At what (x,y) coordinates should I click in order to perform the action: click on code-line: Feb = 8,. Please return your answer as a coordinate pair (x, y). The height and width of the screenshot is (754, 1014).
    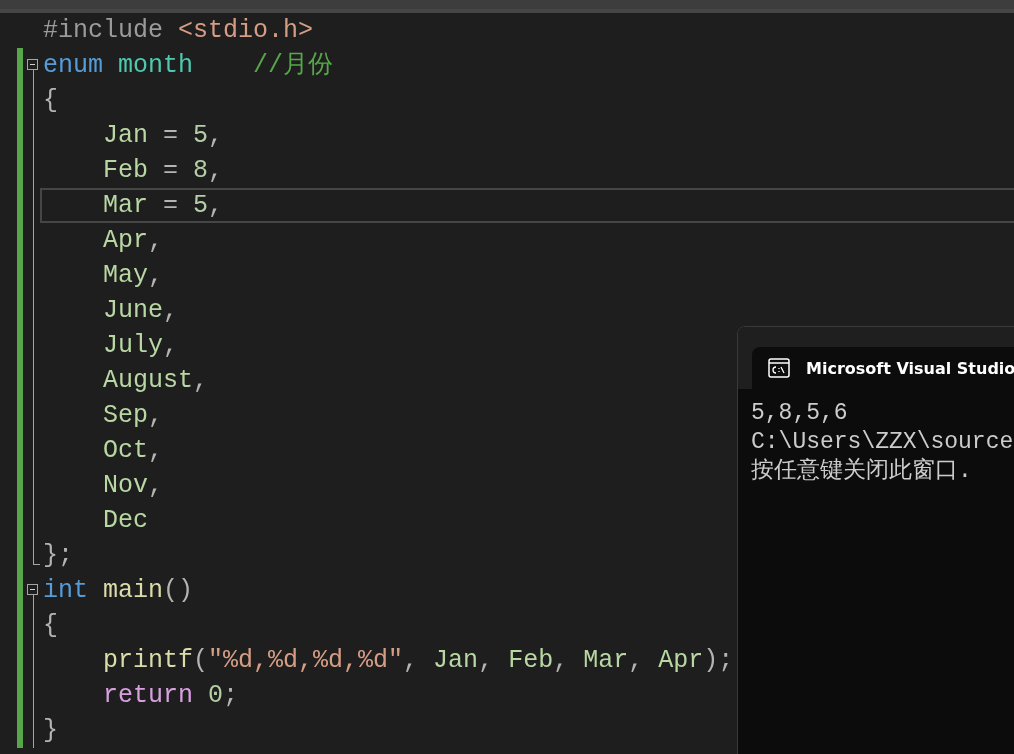
    Looking at the image, I should click on (163, 171).